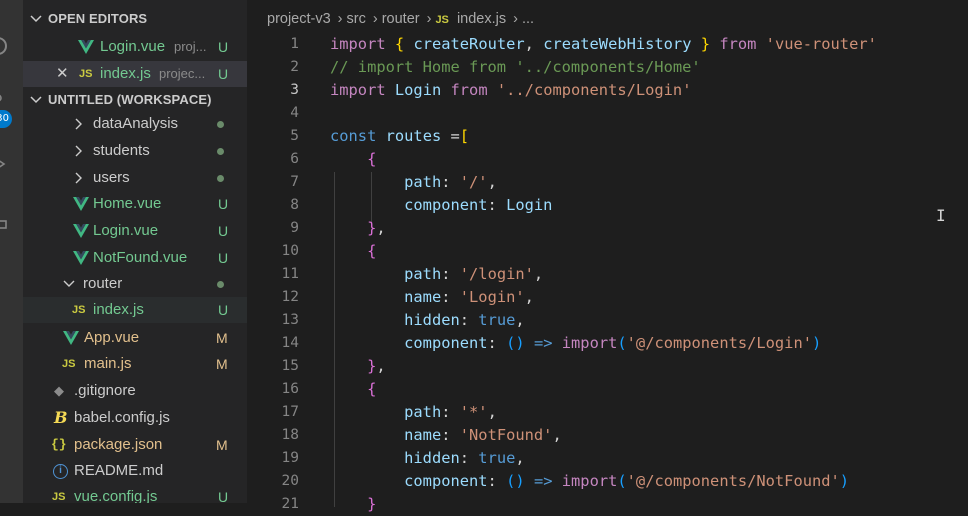 This screenshot has height=516, width=968. I want to click on code-text: import Login from '../components/Login', so click(511, 90).